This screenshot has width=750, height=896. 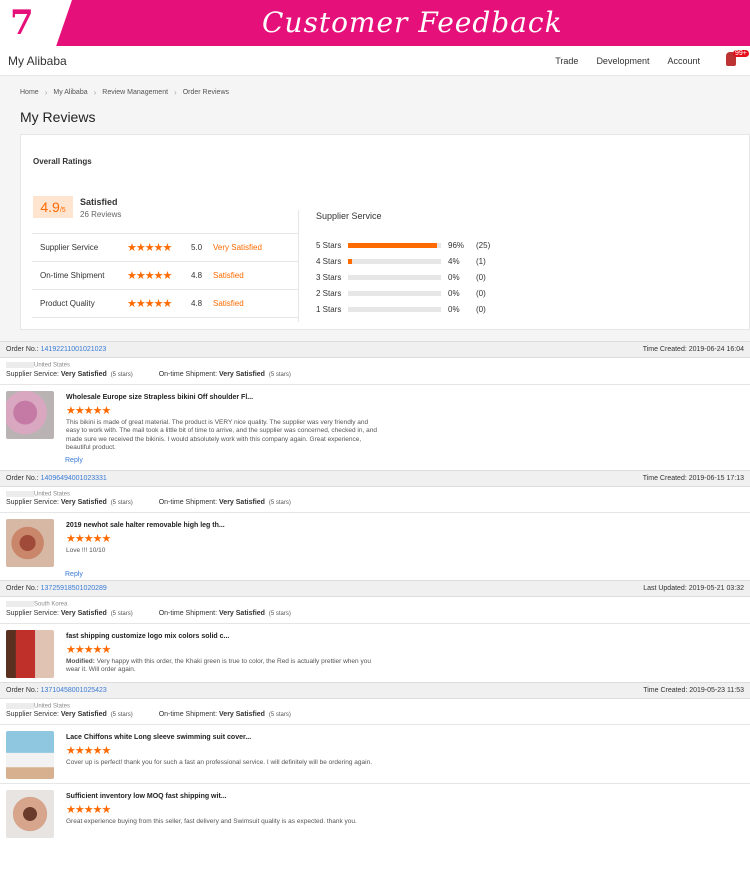 I want to click on bar-count: (25), so click(x=483, y=245).